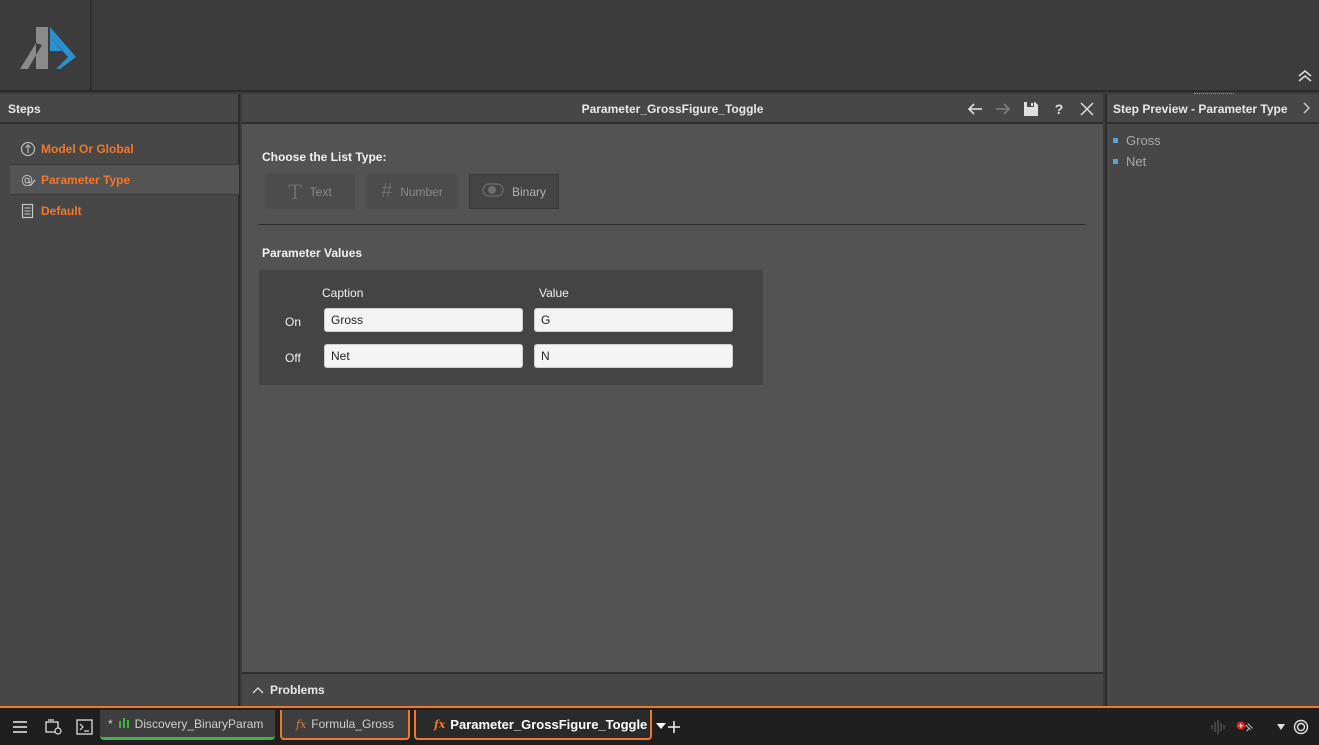  I want to click on chevron-right-icon, so click(1307, 109).